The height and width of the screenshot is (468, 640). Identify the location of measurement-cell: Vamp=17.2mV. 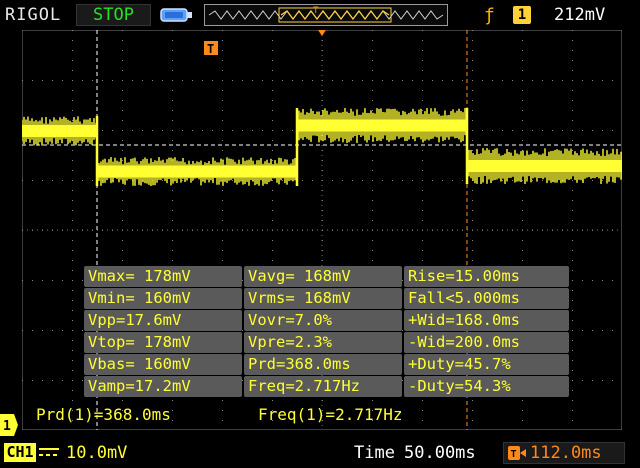
(163, 386).